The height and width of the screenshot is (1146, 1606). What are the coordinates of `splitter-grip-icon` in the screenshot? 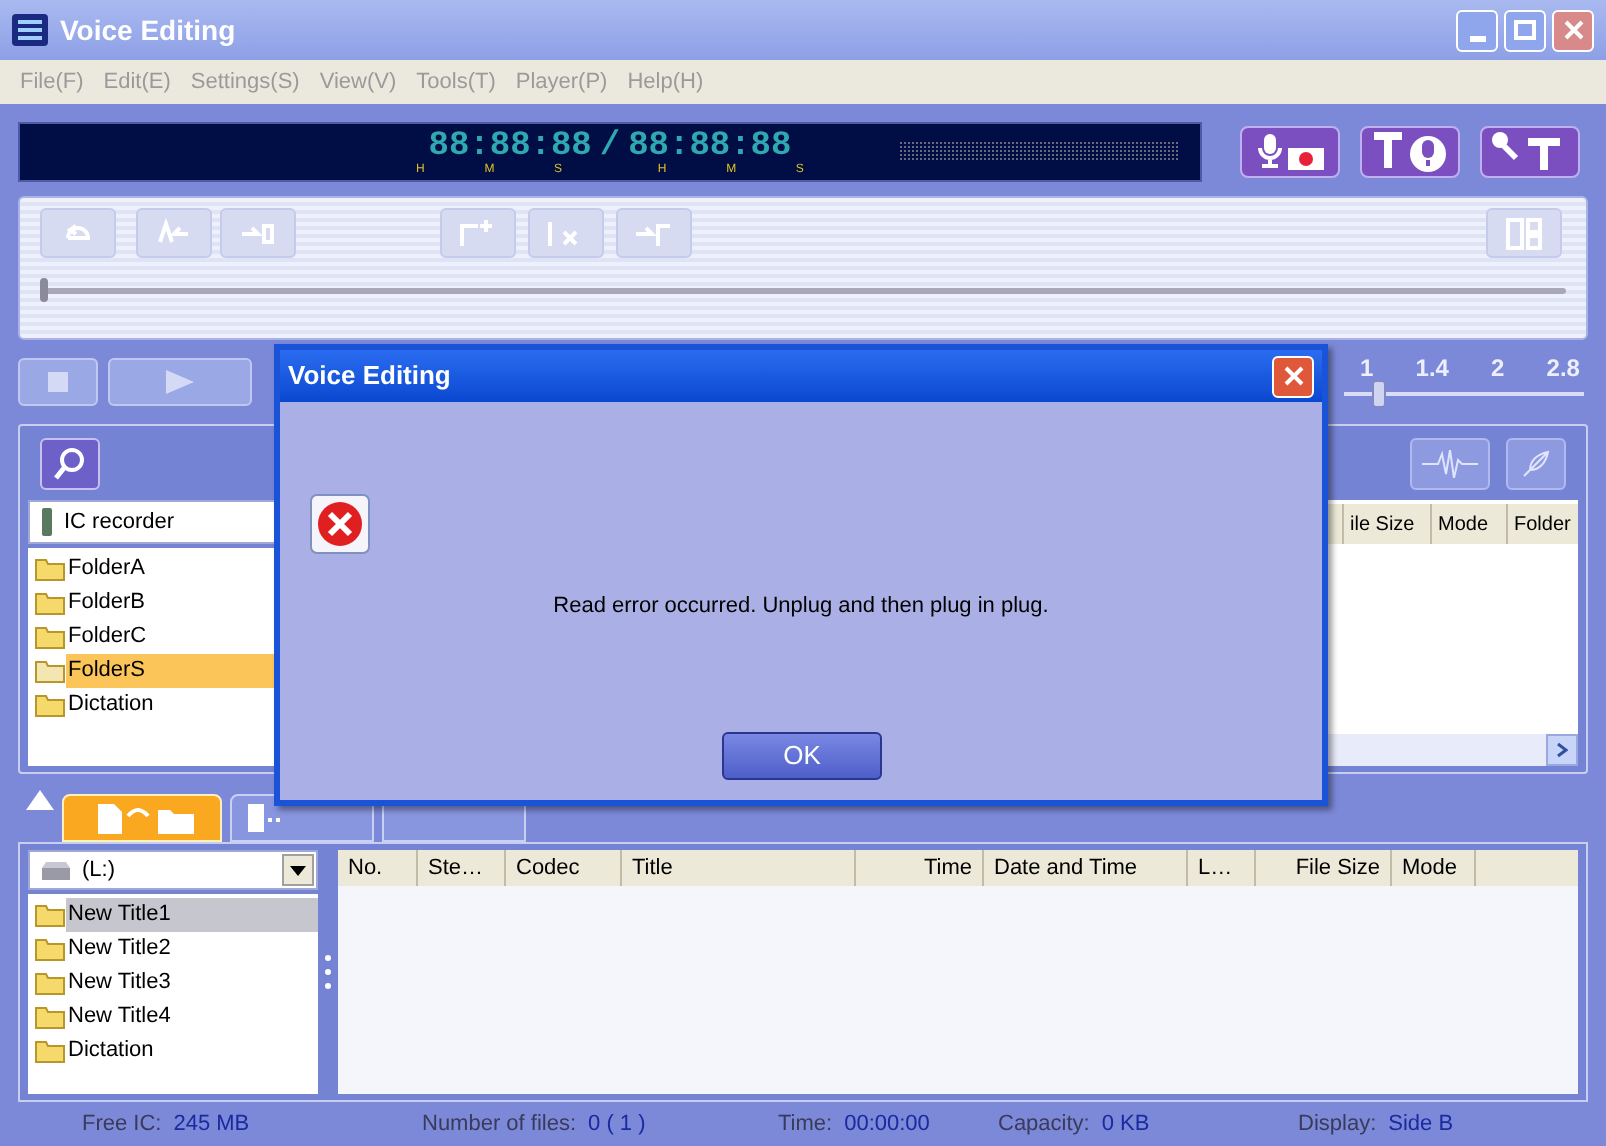 It's located at (328, 972).